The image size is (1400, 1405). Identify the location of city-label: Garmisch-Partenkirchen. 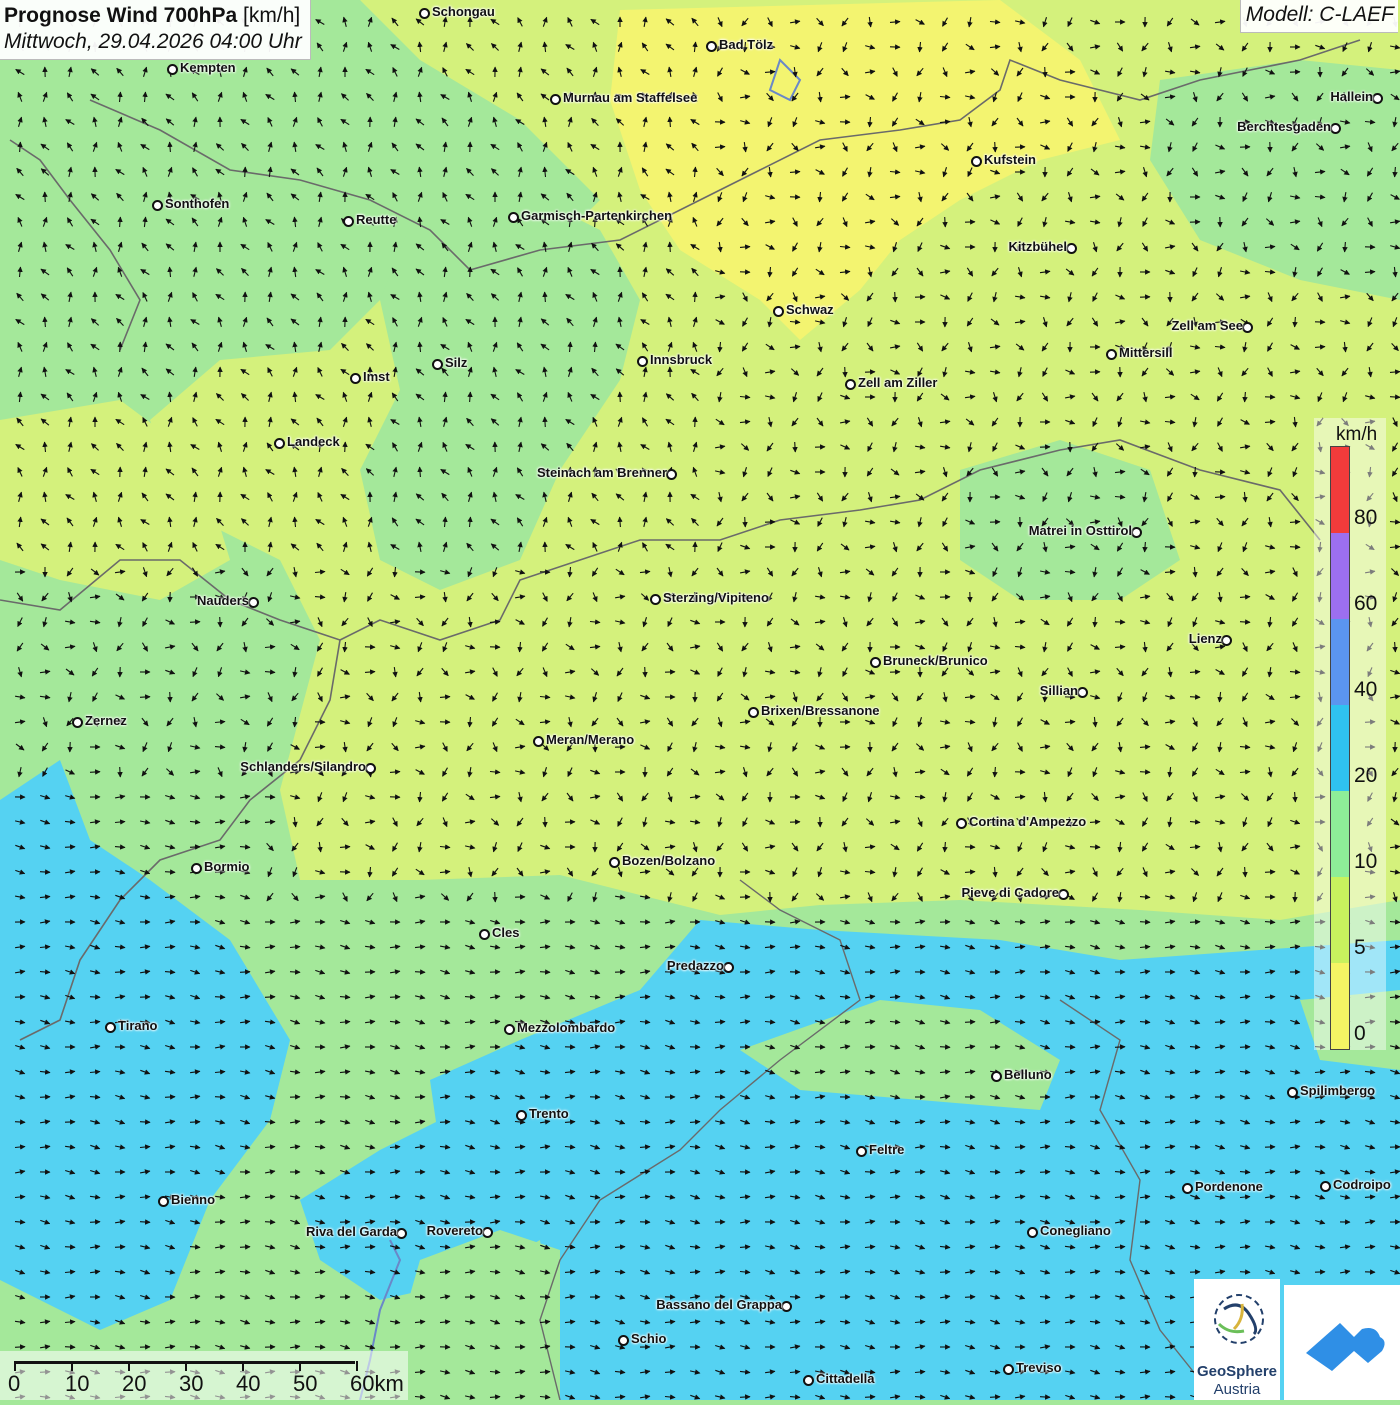
(596, 215).